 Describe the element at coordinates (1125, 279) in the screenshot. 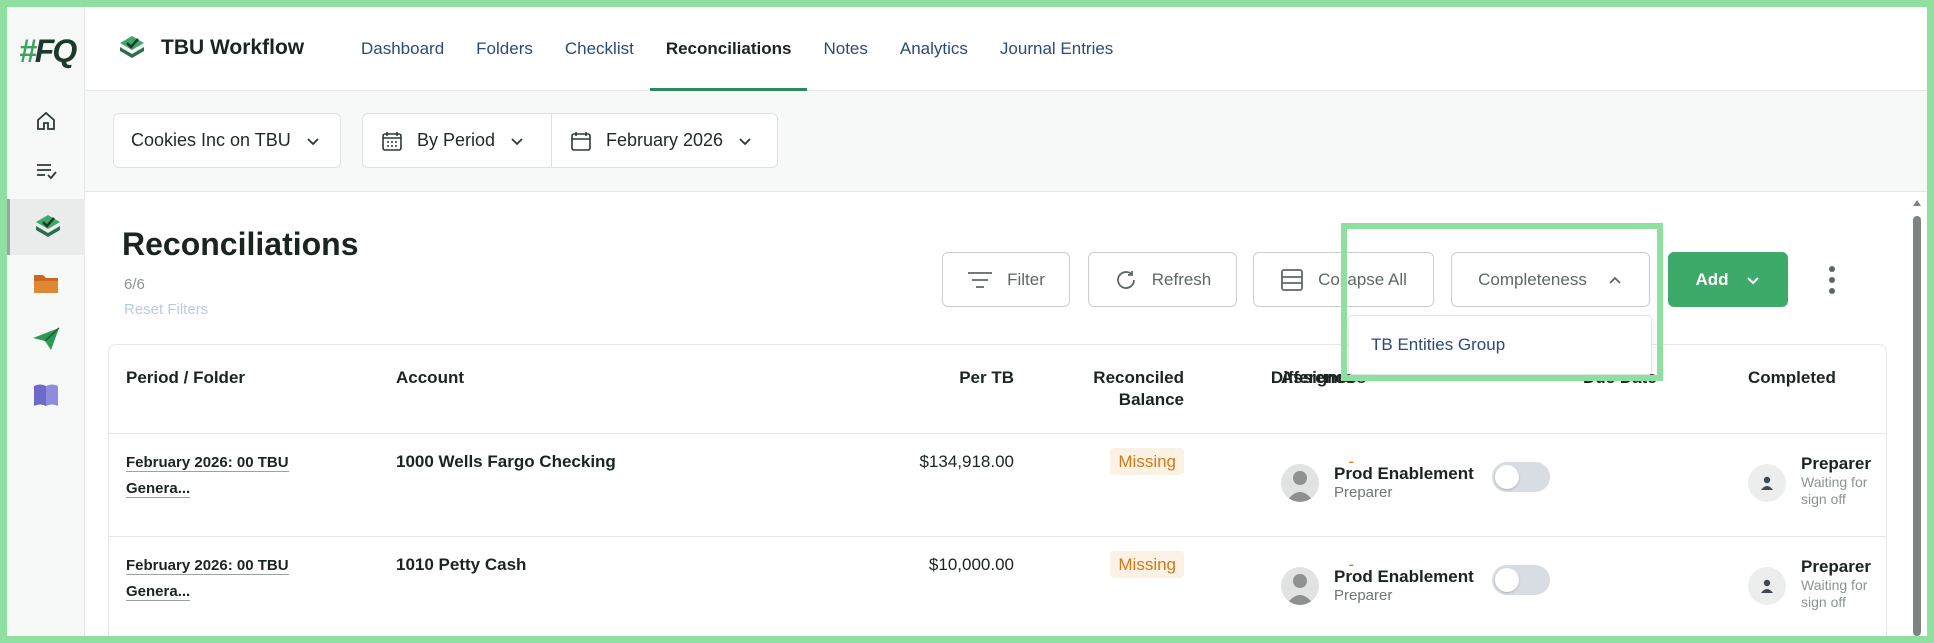

I see `refresh-icon` at that location.